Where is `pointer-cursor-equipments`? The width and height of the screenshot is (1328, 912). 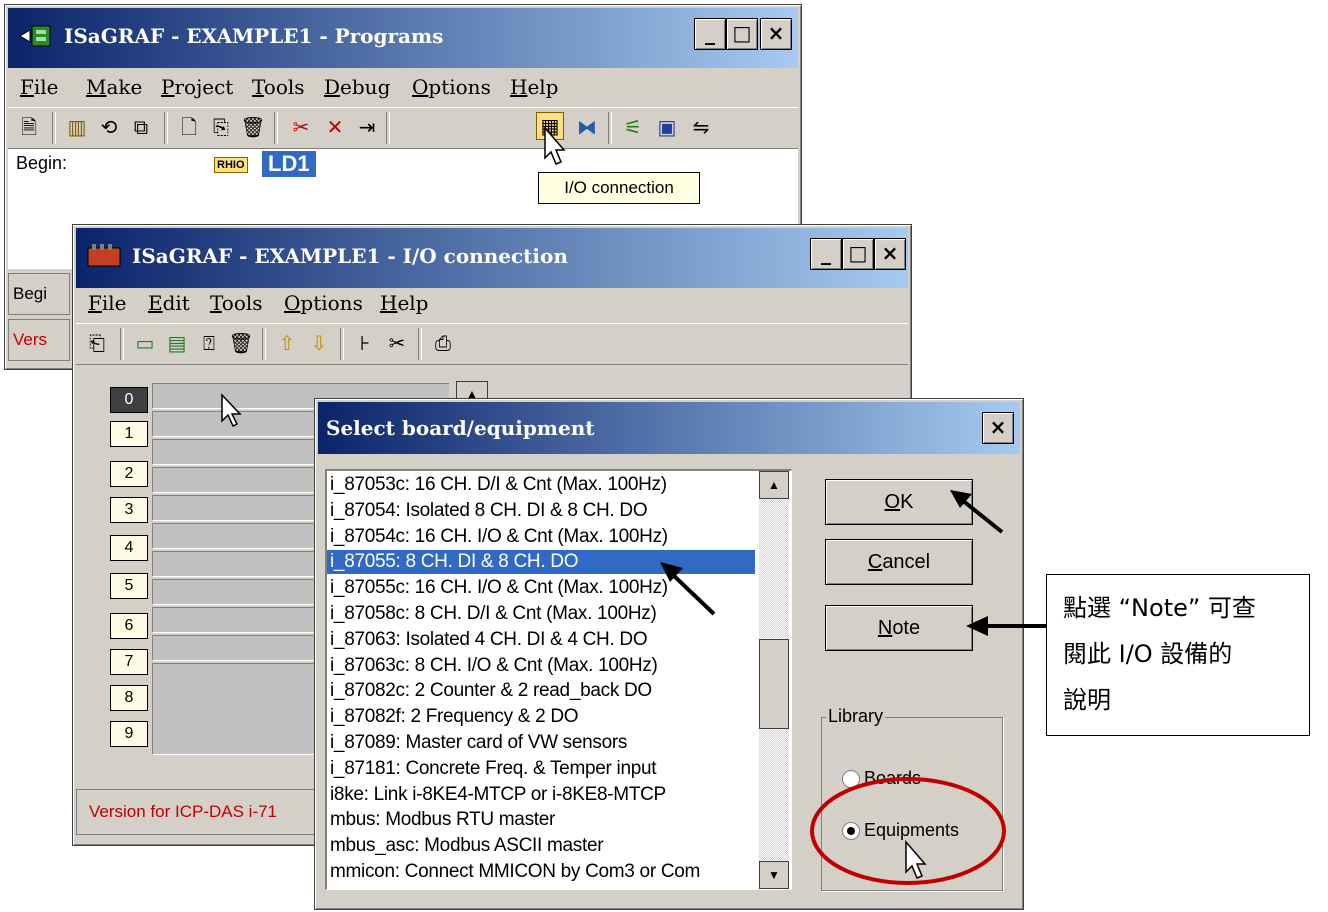
pointer-cursor-equipments is located at coordinates (916, 859).